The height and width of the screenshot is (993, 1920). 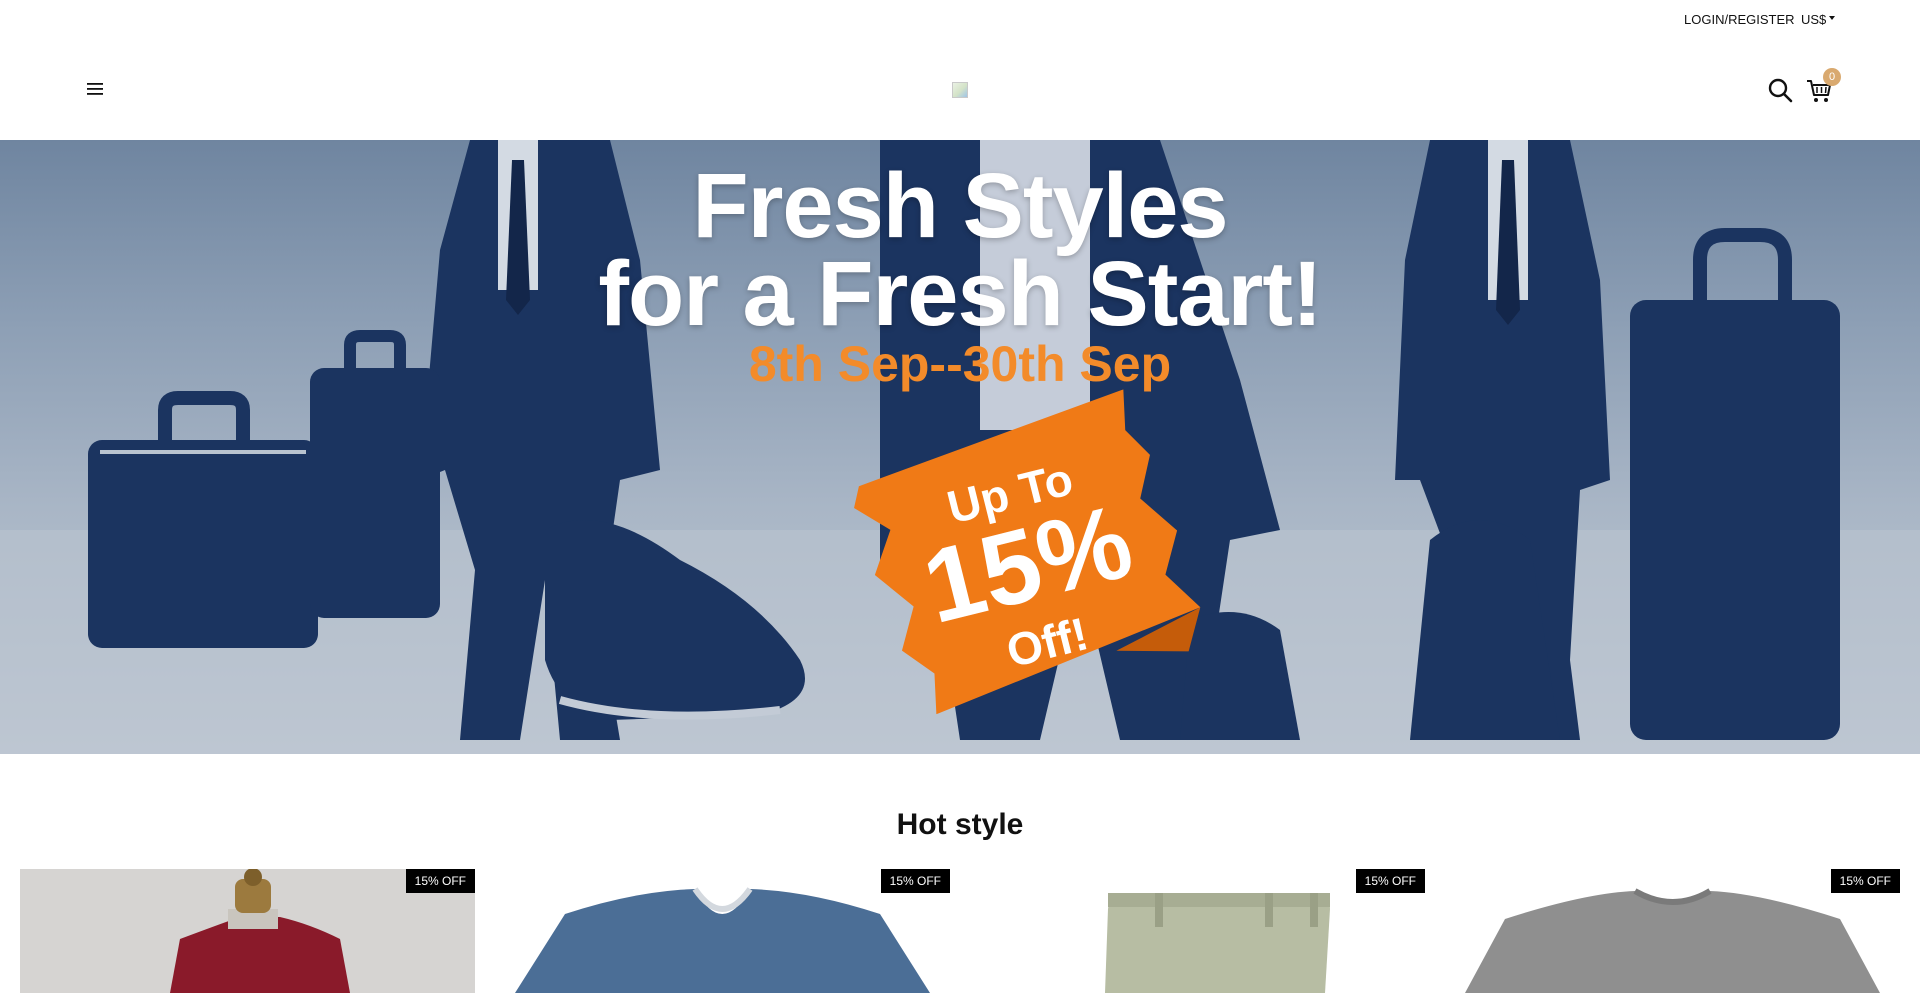 I want to click on hamburger-menu-icon, so click(x=95, y=89).